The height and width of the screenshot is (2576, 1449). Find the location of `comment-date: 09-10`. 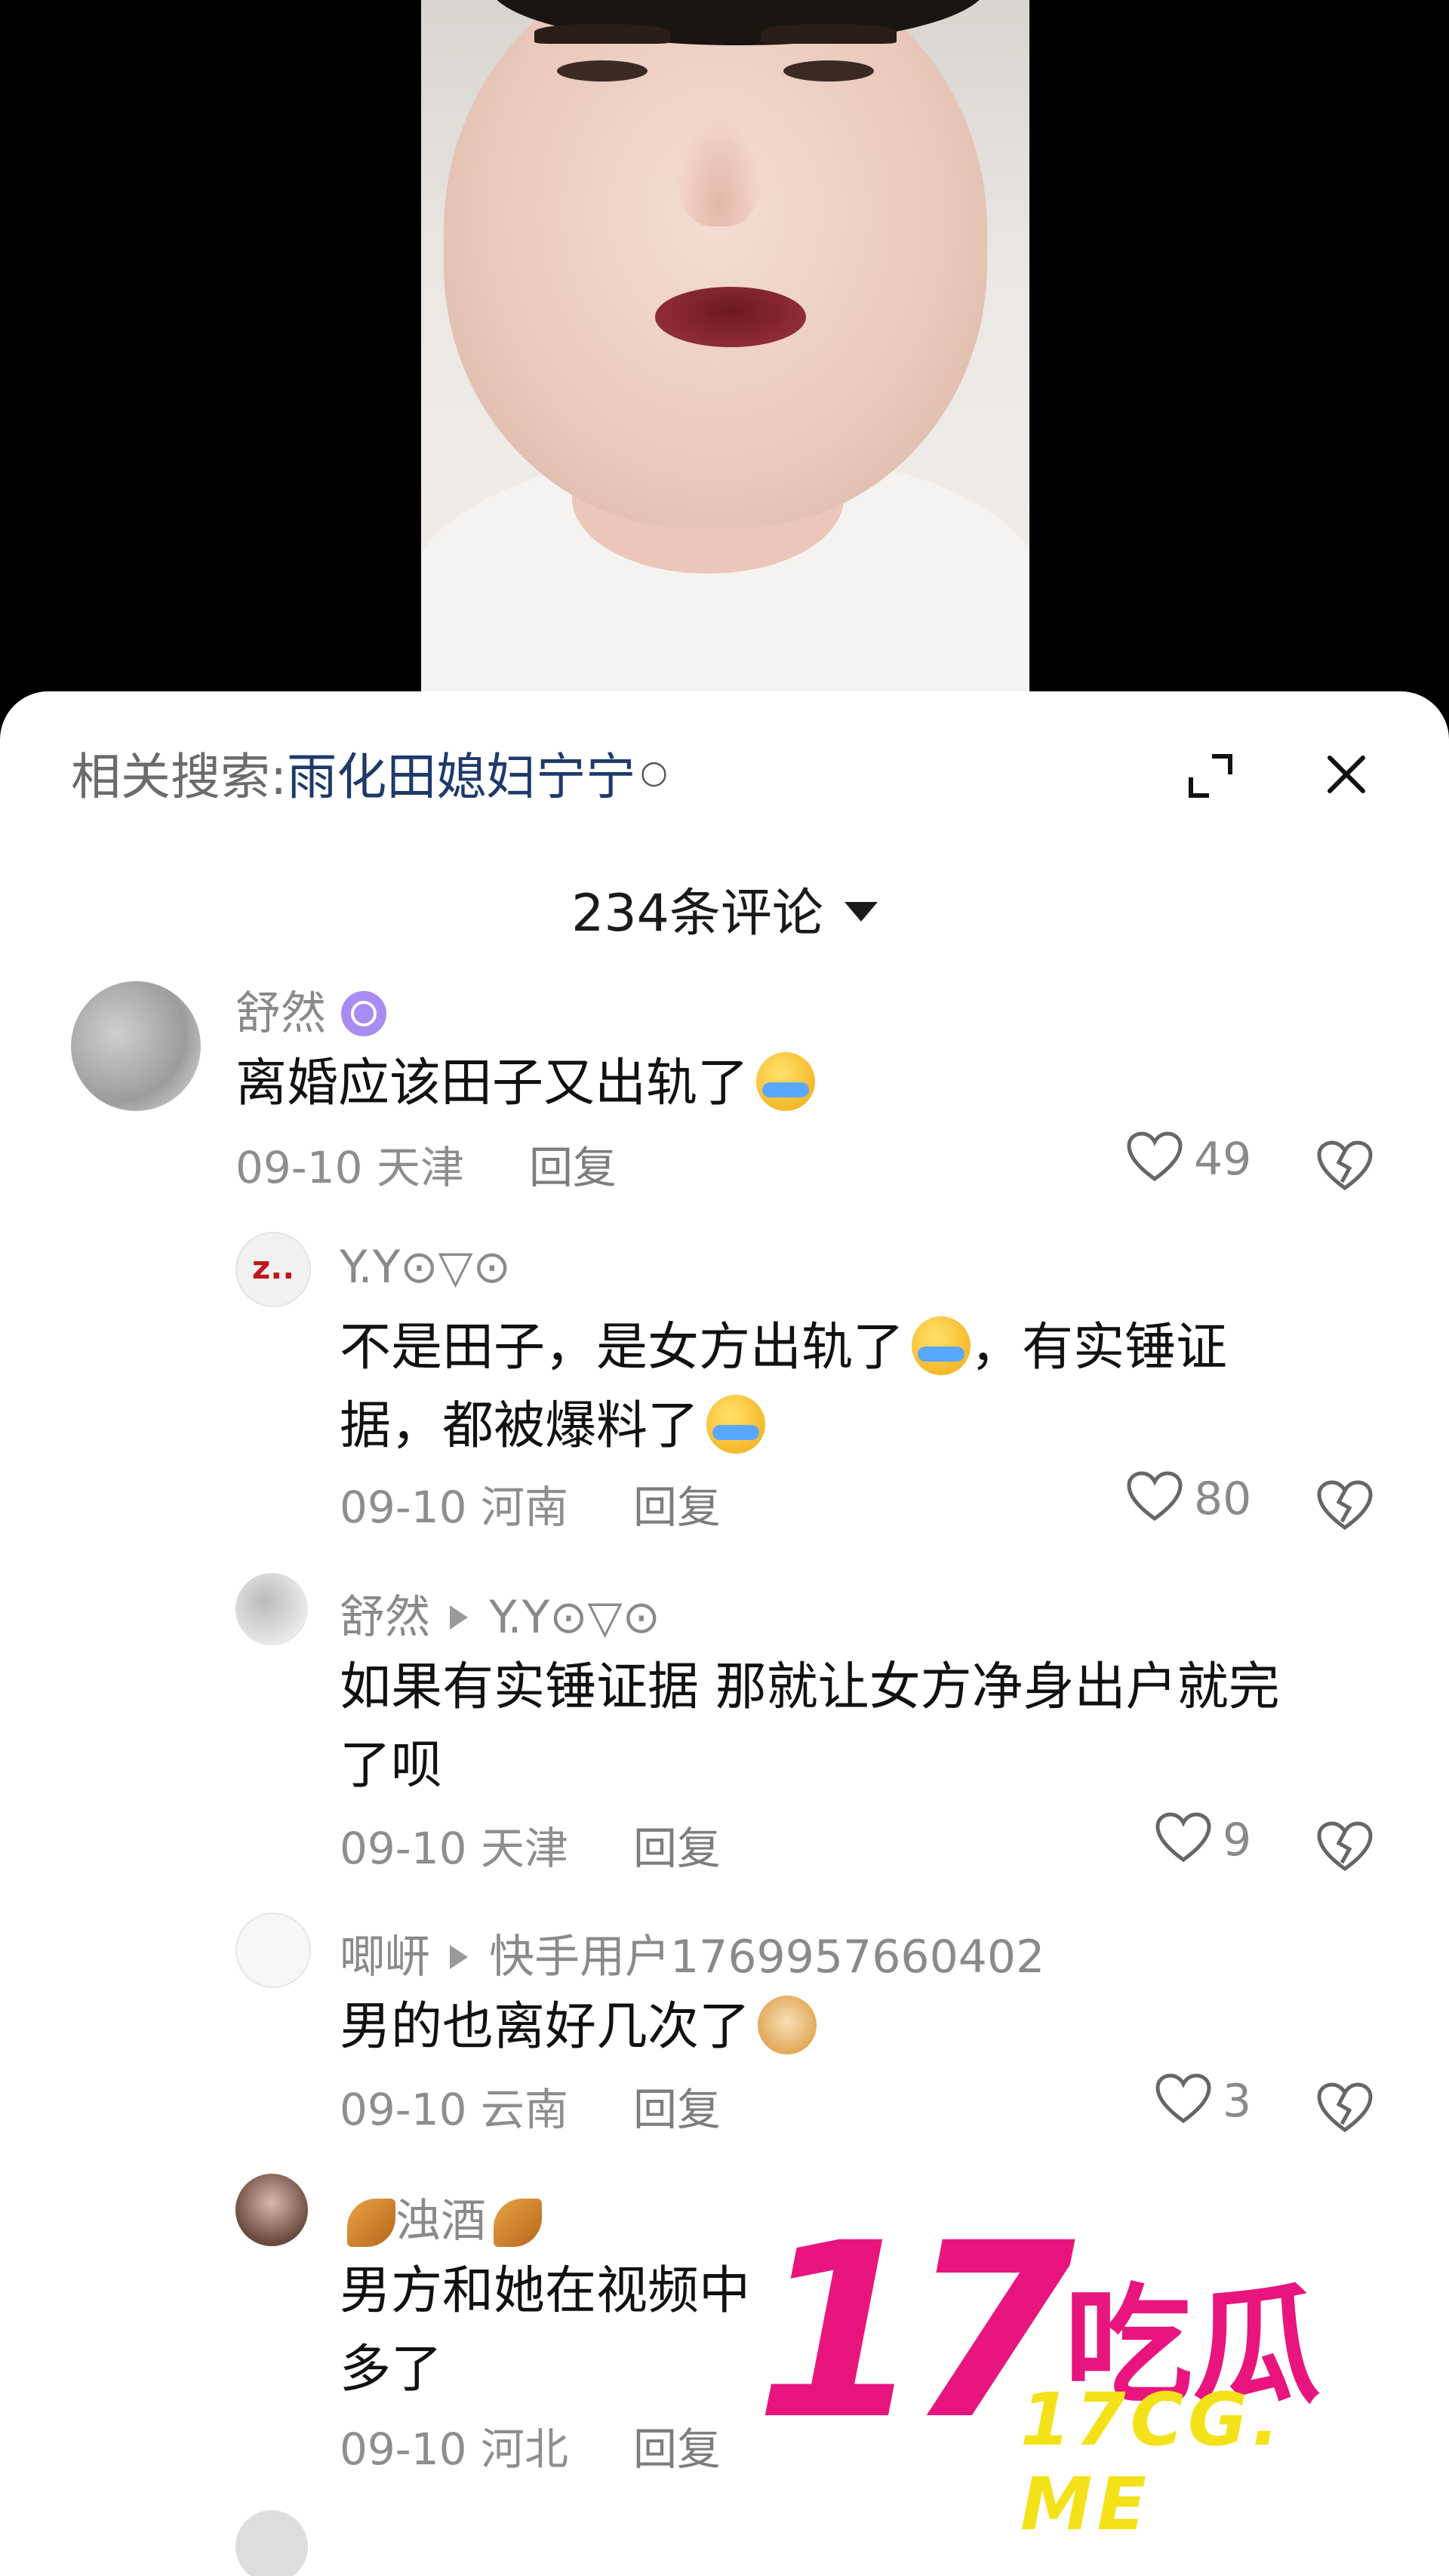

comment-date: 09-10 is located at coordinates (299, 1167).